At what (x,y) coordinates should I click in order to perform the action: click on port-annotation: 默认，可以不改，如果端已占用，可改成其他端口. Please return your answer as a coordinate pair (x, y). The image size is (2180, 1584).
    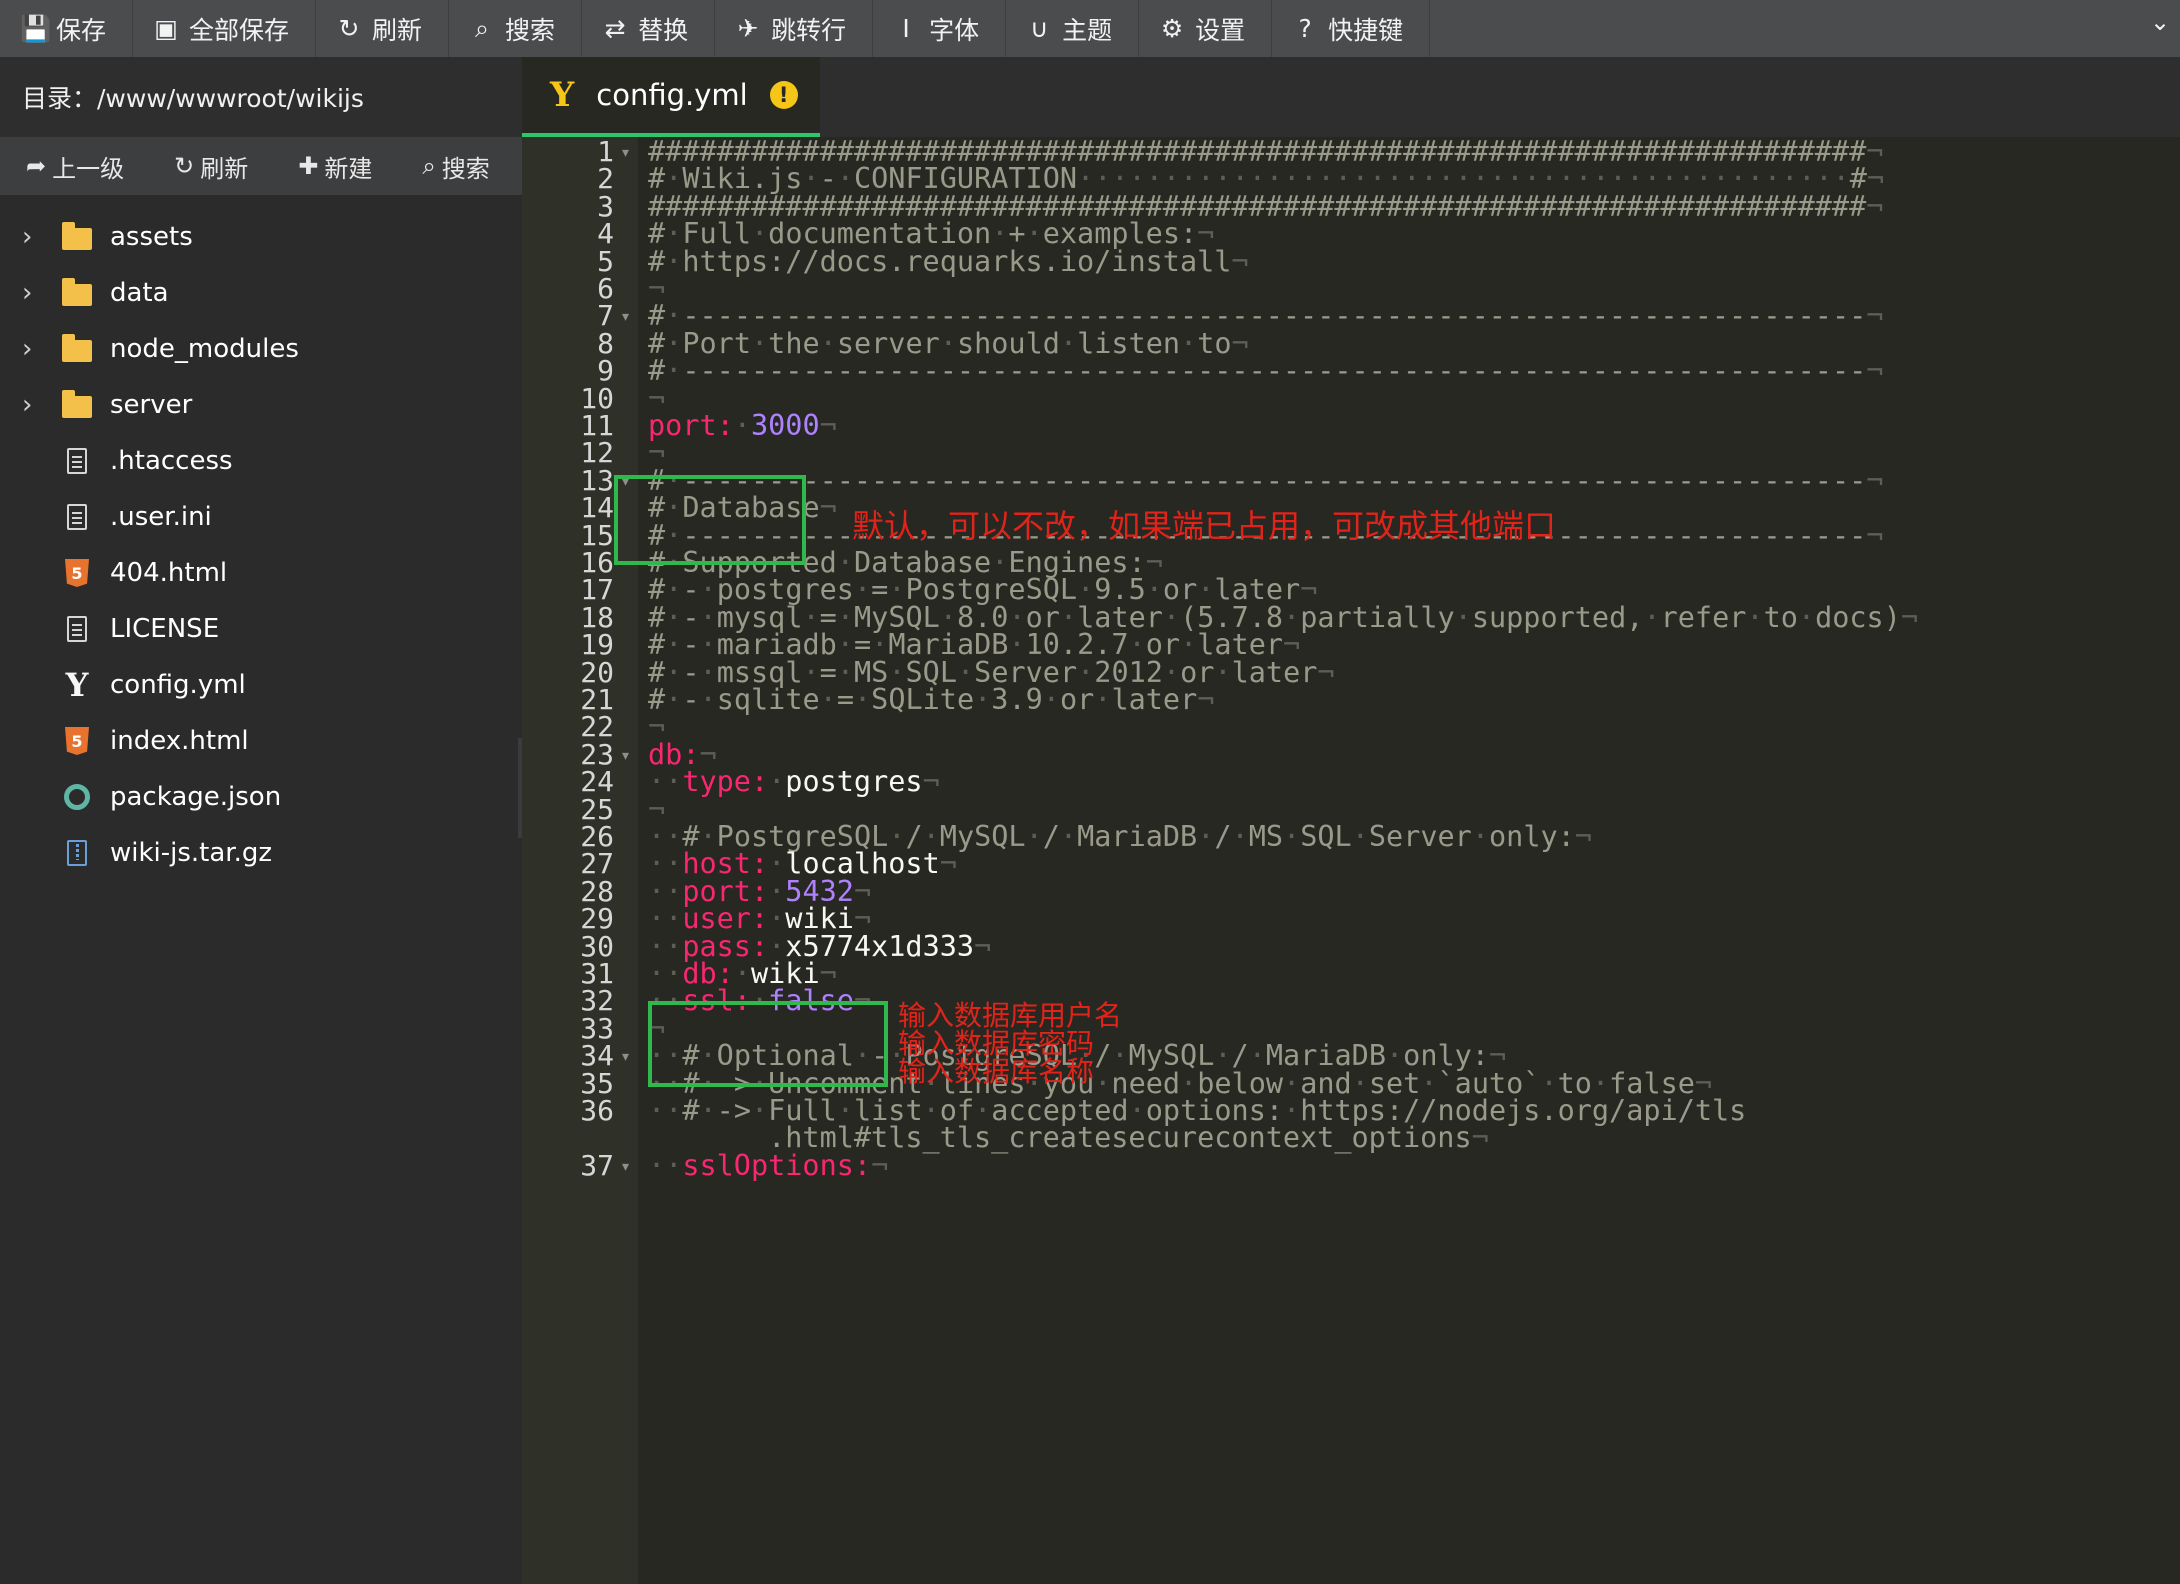
    Looking at the image, I should click on (1204, 526).